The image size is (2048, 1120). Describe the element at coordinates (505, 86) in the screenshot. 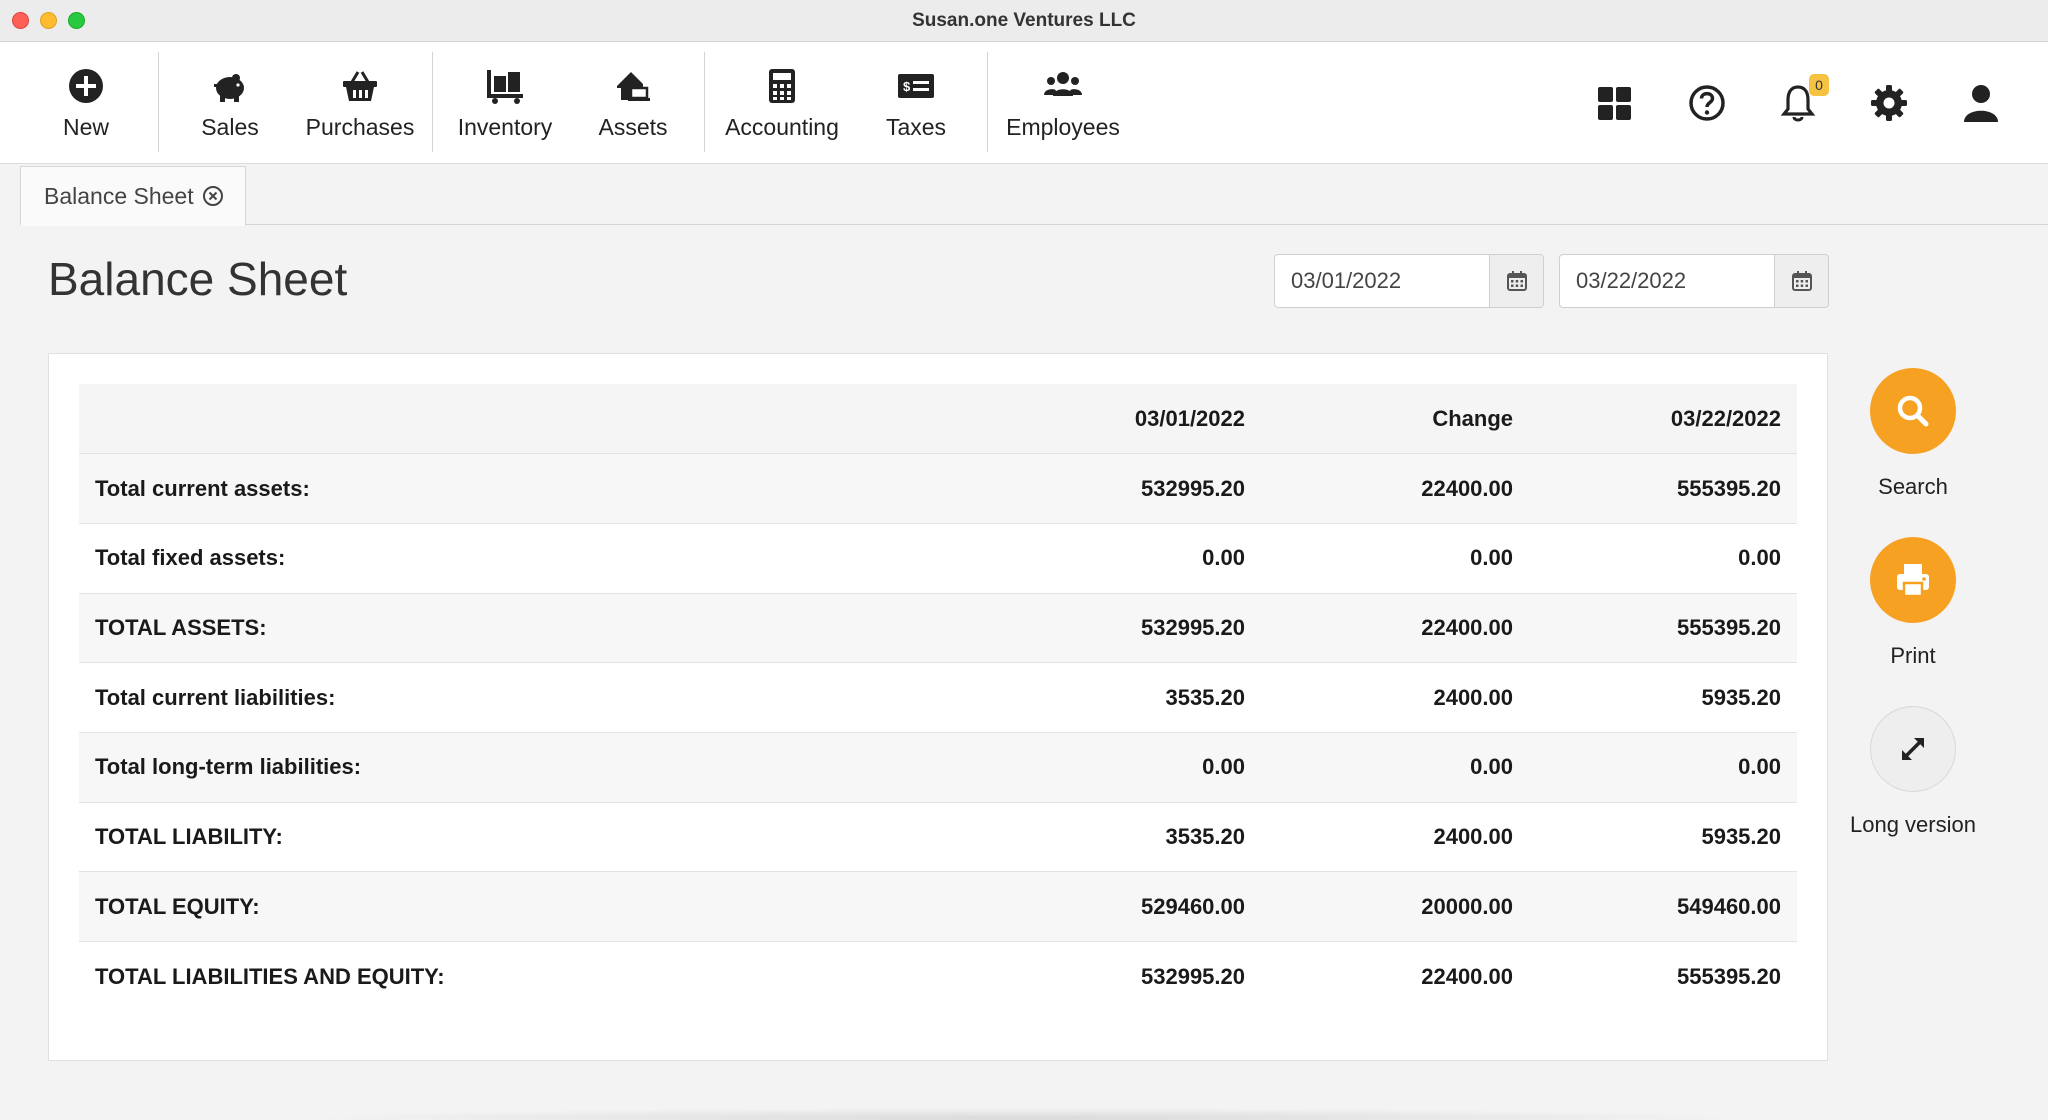

I see `dolly-boxes-icon` at that location.